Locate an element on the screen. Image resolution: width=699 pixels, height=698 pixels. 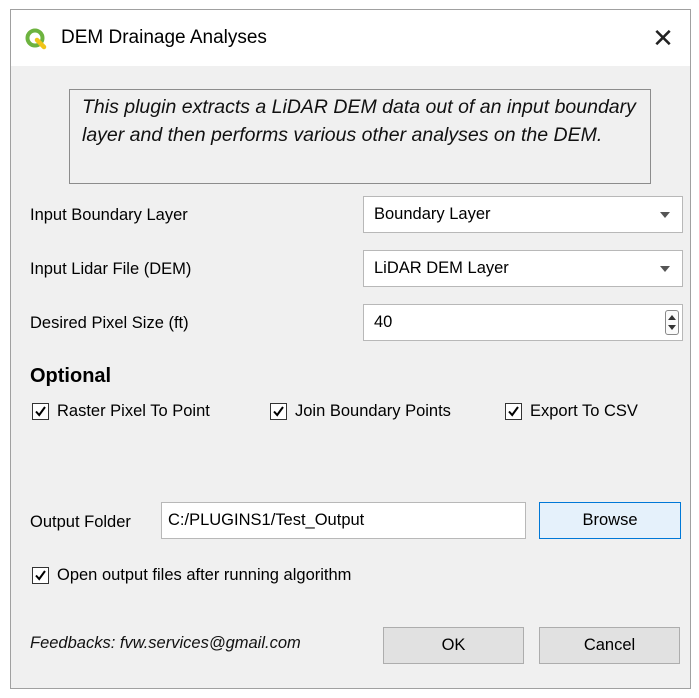
spin-down-icon is located at coordinates (672, 327).